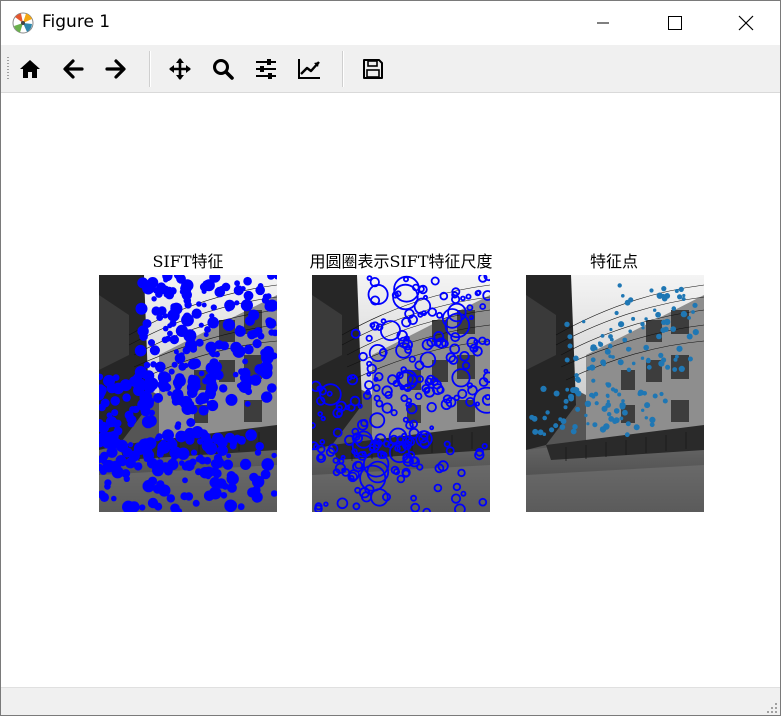 Image resolution: width=781 pixels, height=716 pixels. I want to click on back-button, so click(73, 69).